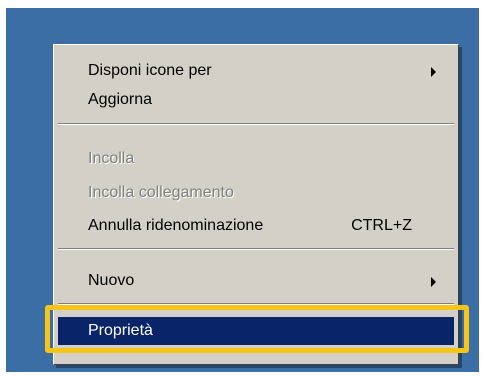  I want to click on menu-item-label: Disponi icone per, so click(150, 70).